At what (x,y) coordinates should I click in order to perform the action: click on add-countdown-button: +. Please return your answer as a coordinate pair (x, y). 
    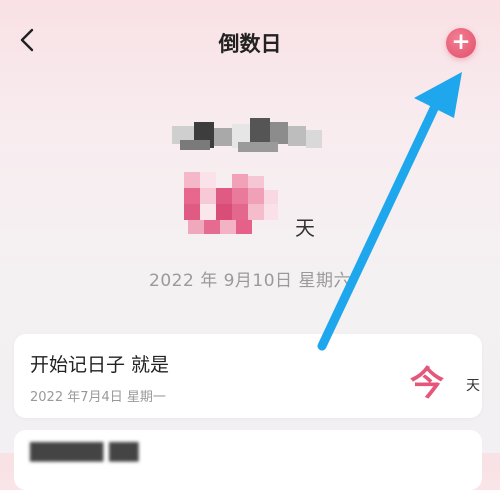
    Looking at the image, I should click on (461, 43).